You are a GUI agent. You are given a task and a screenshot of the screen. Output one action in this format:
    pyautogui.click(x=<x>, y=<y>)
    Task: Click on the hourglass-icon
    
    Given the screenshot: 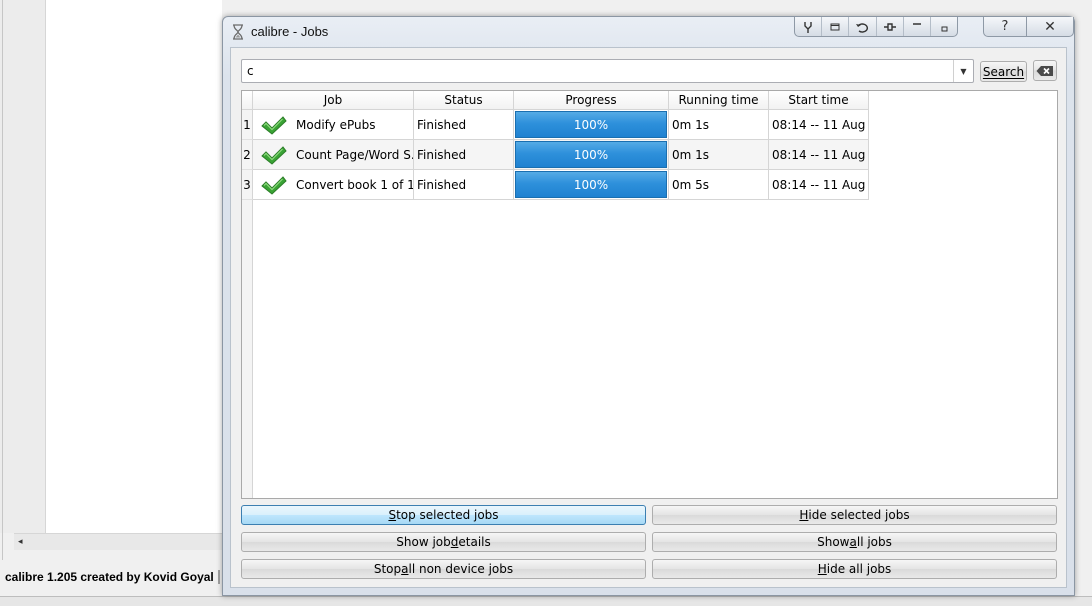 What is the action you would take?
    pyautogui.click(x=238, y=32)
    